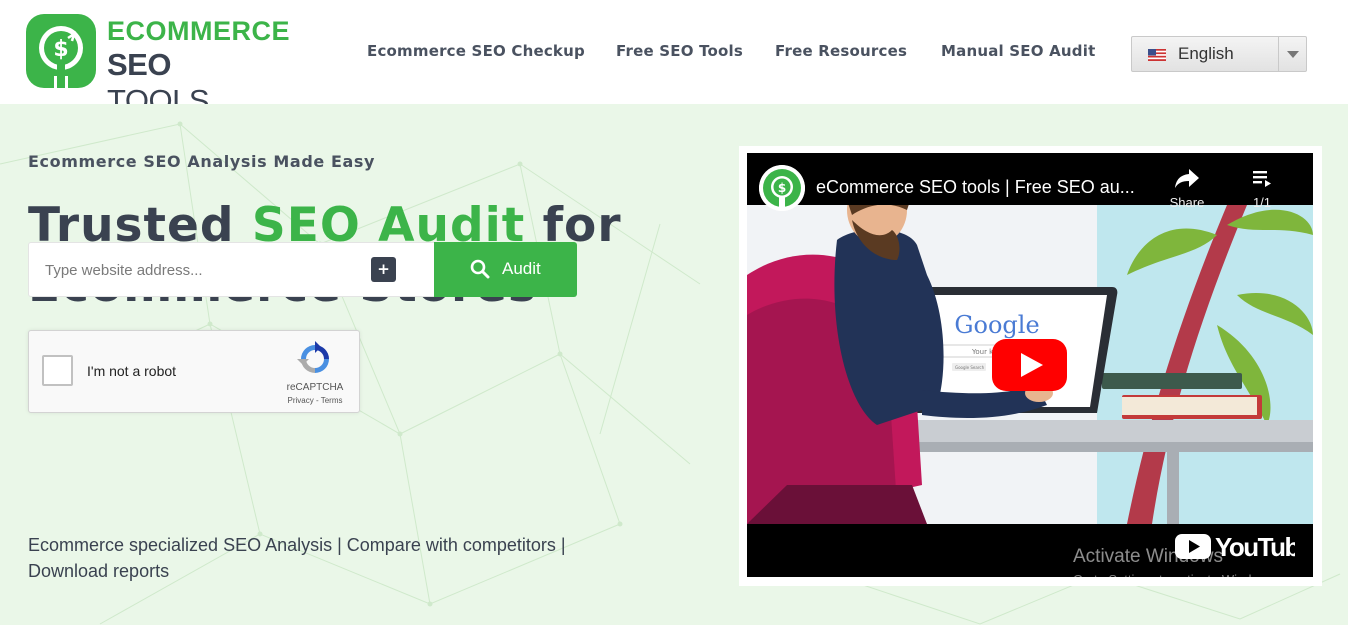 This screenshot has height=625, width=1348. I want to click on channel-avatar-icon: $, so click(782, 188).